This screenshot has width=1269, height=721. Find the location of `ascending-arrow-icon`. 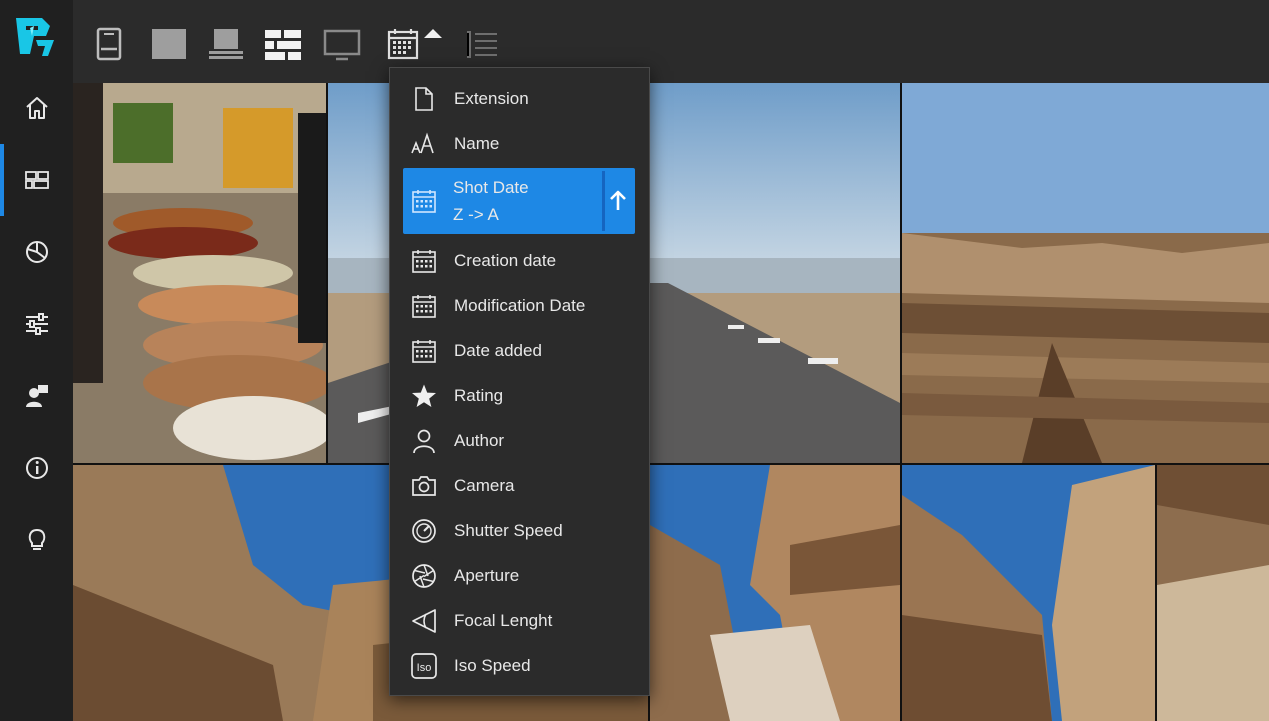

ascending-arrow-icon is located at coordinates (618, 201).